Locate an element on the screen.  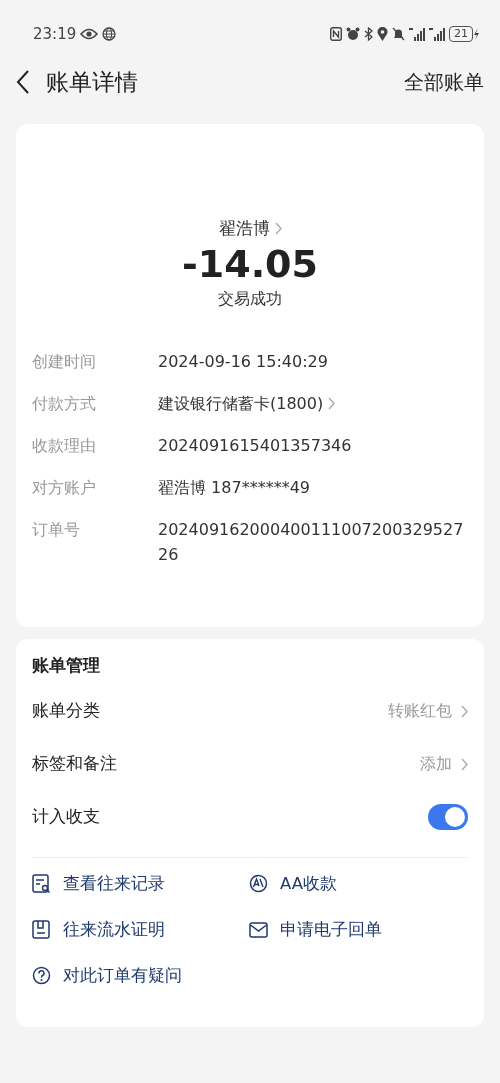
battery-level: 21 is located at coordinates (461, 34).